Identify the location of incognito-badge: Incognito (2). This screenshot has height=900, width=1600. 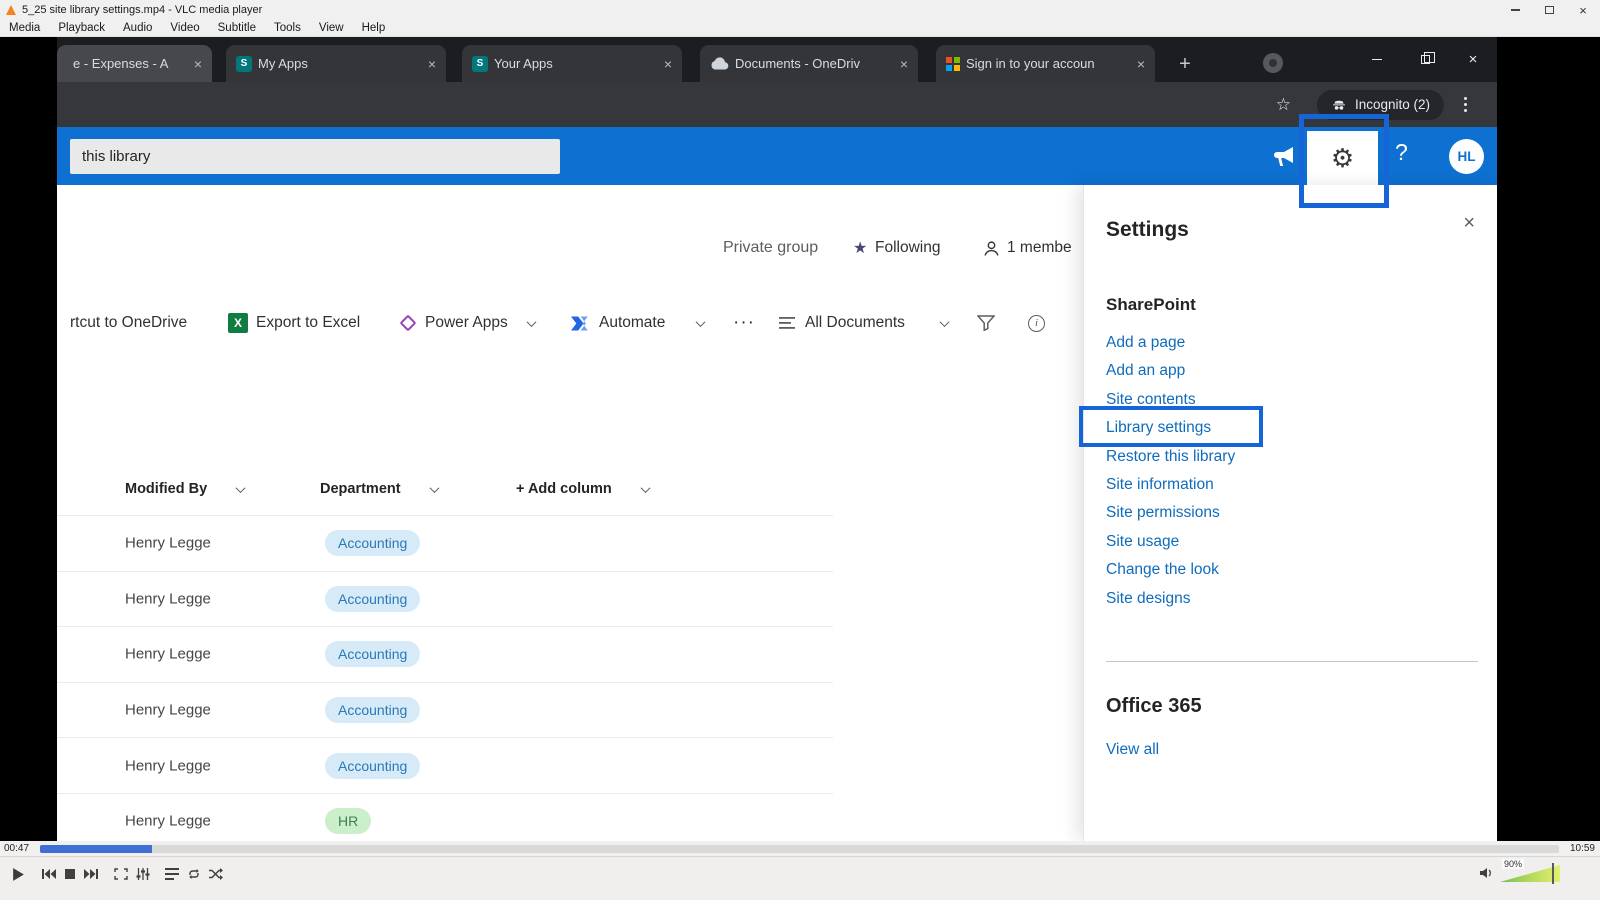
(1380, 104).